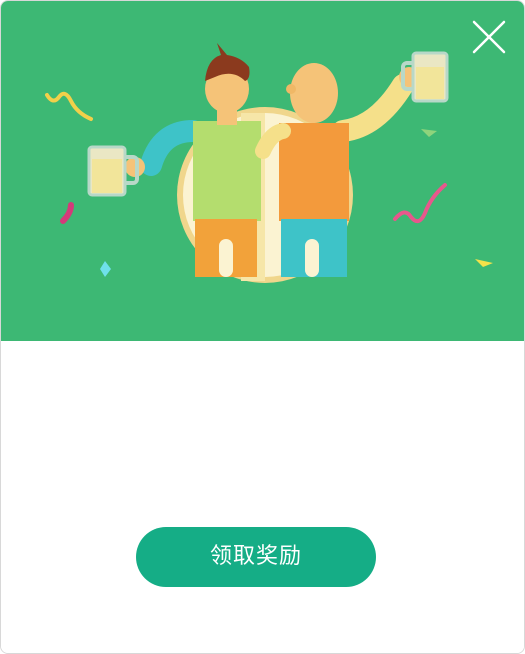 Image resolution: width=525 pixels, height=654 pixels. I want to click on confetti-blue-diamond, so click(105, 269).